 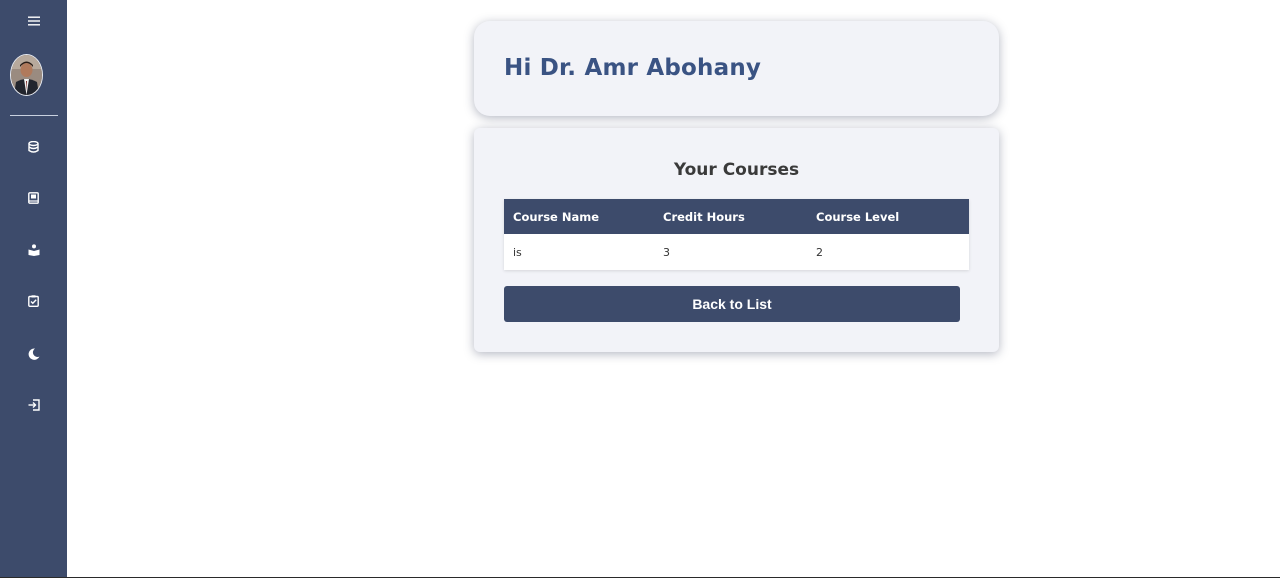 What do you see at coordinates (858, 216) in the screenshot?
I see `column-header-course-level: Course Level` at bounding box center [858, 216].